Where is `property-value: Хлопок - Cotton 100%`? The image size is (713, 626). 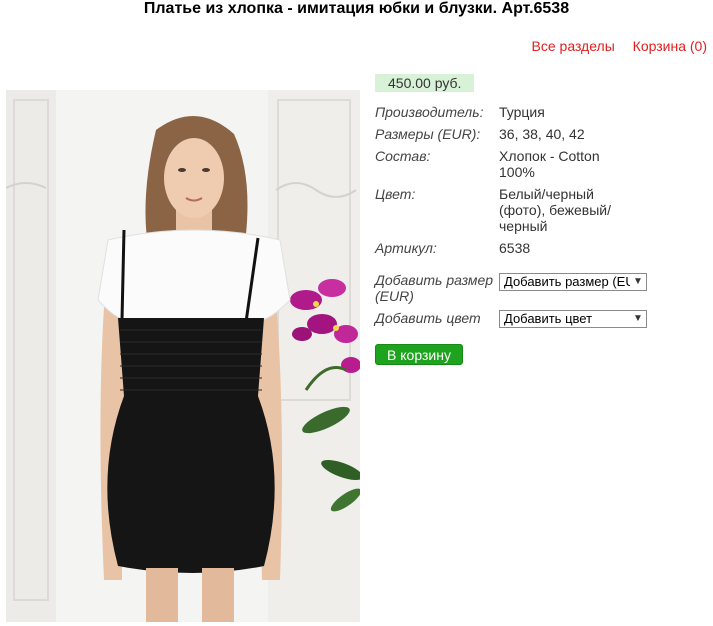
property-value: Хлопок - Cotton 100% is located at coordinates (549, 164).